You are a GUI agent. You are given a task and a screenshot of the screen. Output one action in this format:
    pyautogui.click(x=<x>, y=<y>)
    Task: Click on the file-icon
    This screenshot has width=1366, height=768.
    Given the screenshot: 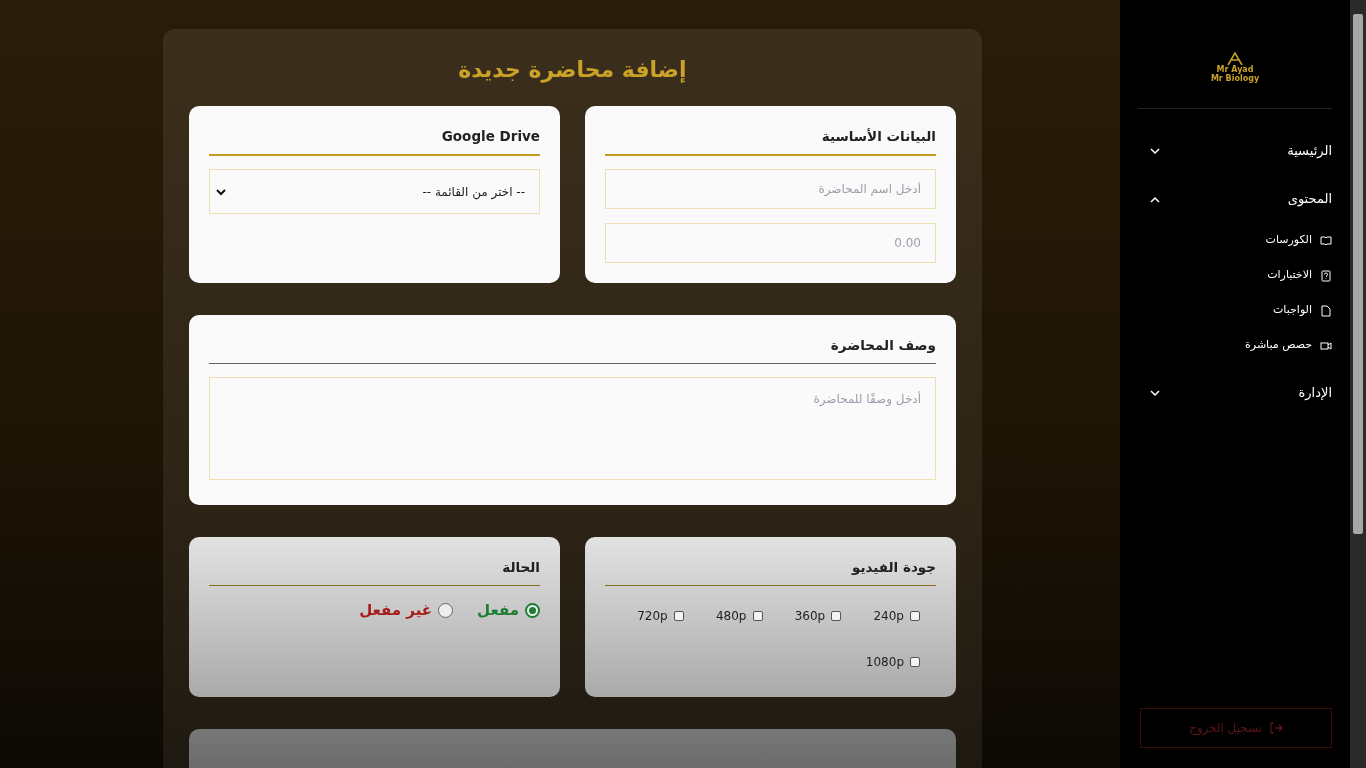 What is the action you would take?
    pyautogui.click(x=1326, y=310)
    